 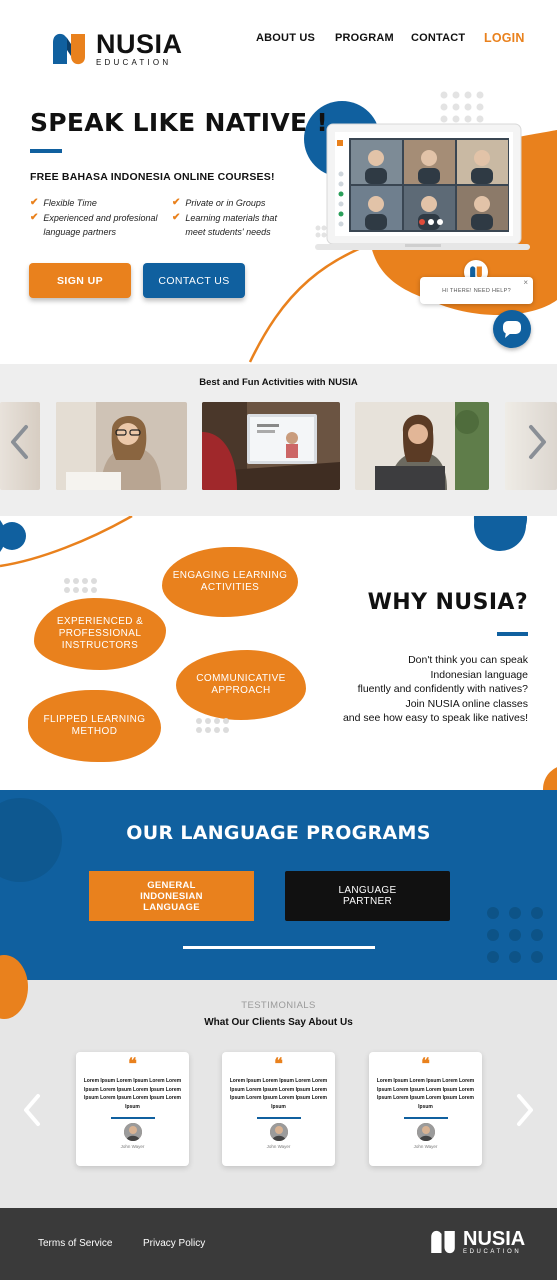 What do you see at coordinates (194, 280) in the screenshot?
I see `contact-us-button: CONTACT US` at bounding box center [194, 280].